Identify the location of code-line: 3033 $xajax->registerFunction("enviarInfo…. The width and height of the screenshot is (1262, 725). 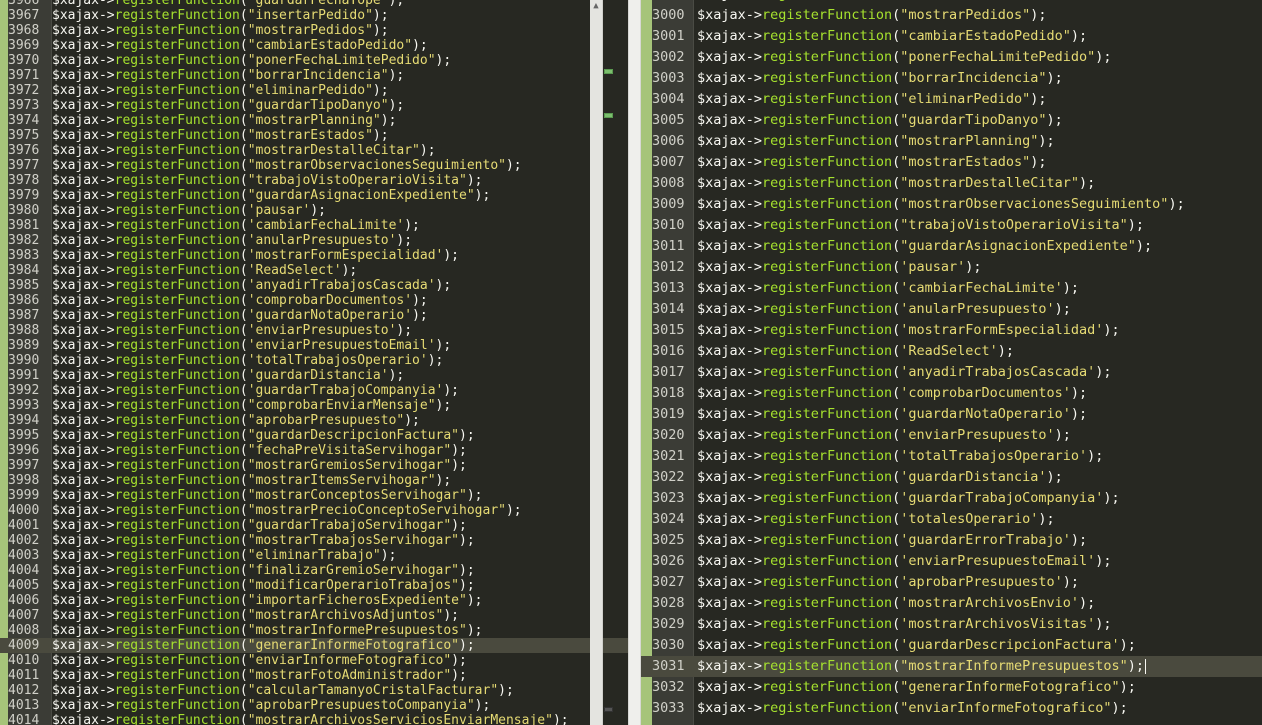
(951, 708).